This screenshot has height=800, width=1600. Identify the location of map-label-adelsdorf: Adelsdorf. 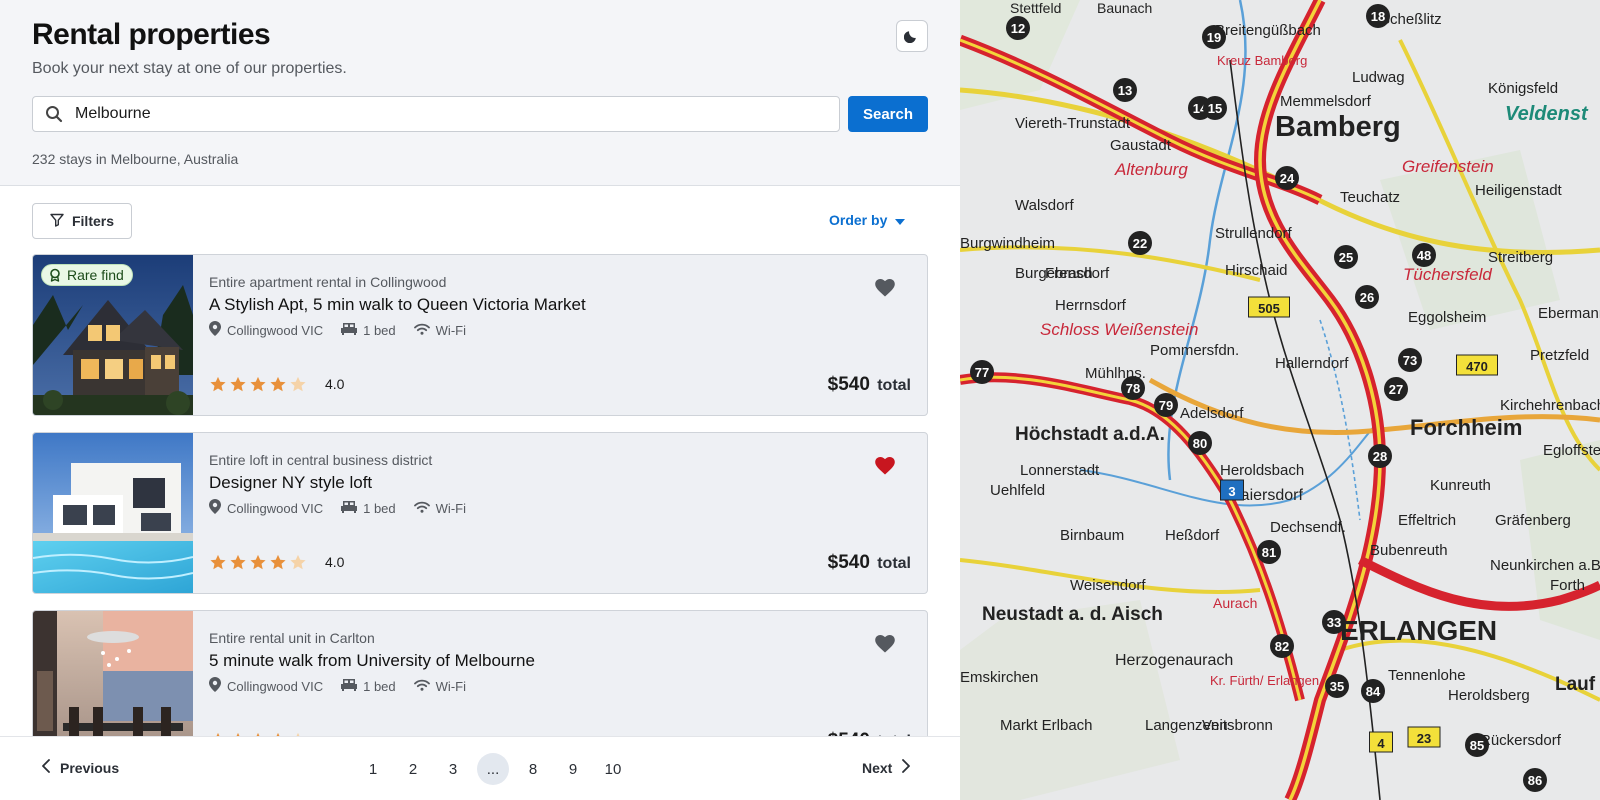
(1212, 413).